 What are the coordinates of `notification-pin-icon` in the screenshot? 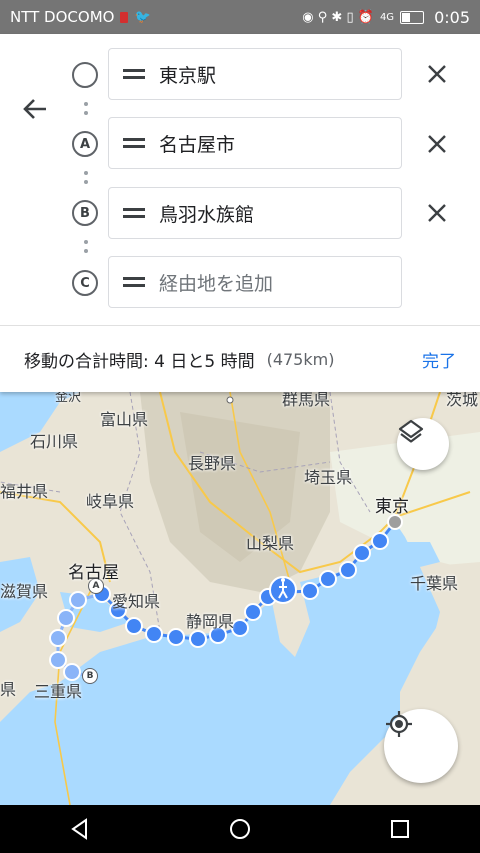 It's located at (124, 17).